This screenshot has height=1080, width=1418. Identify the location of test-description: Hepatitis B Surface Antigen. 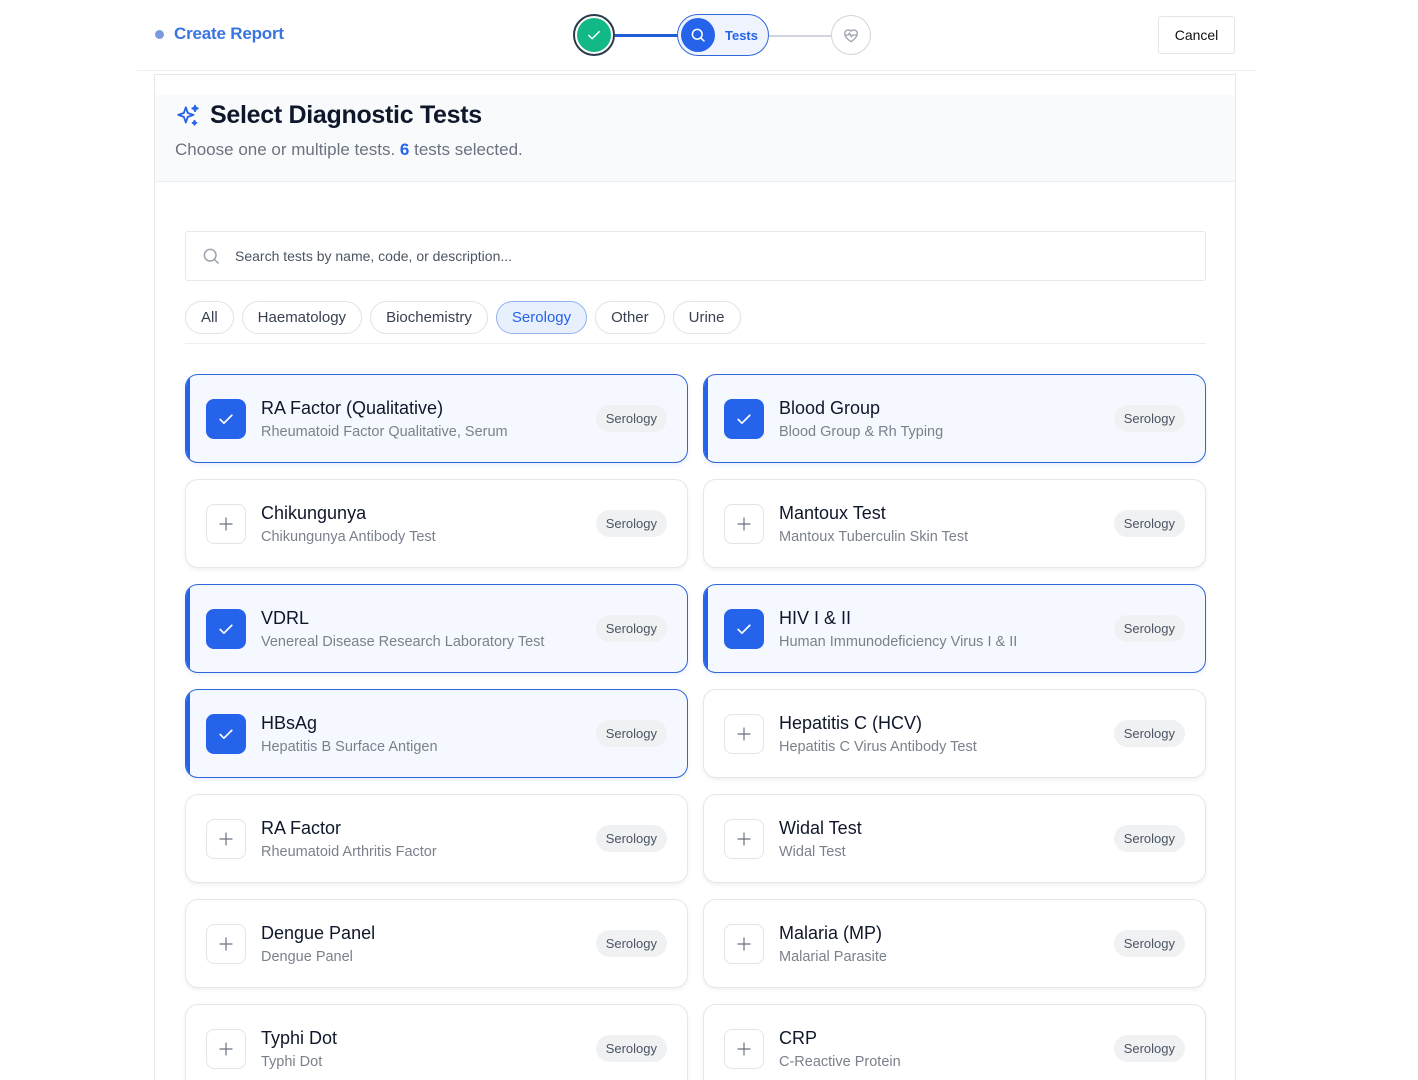
(349, 747).